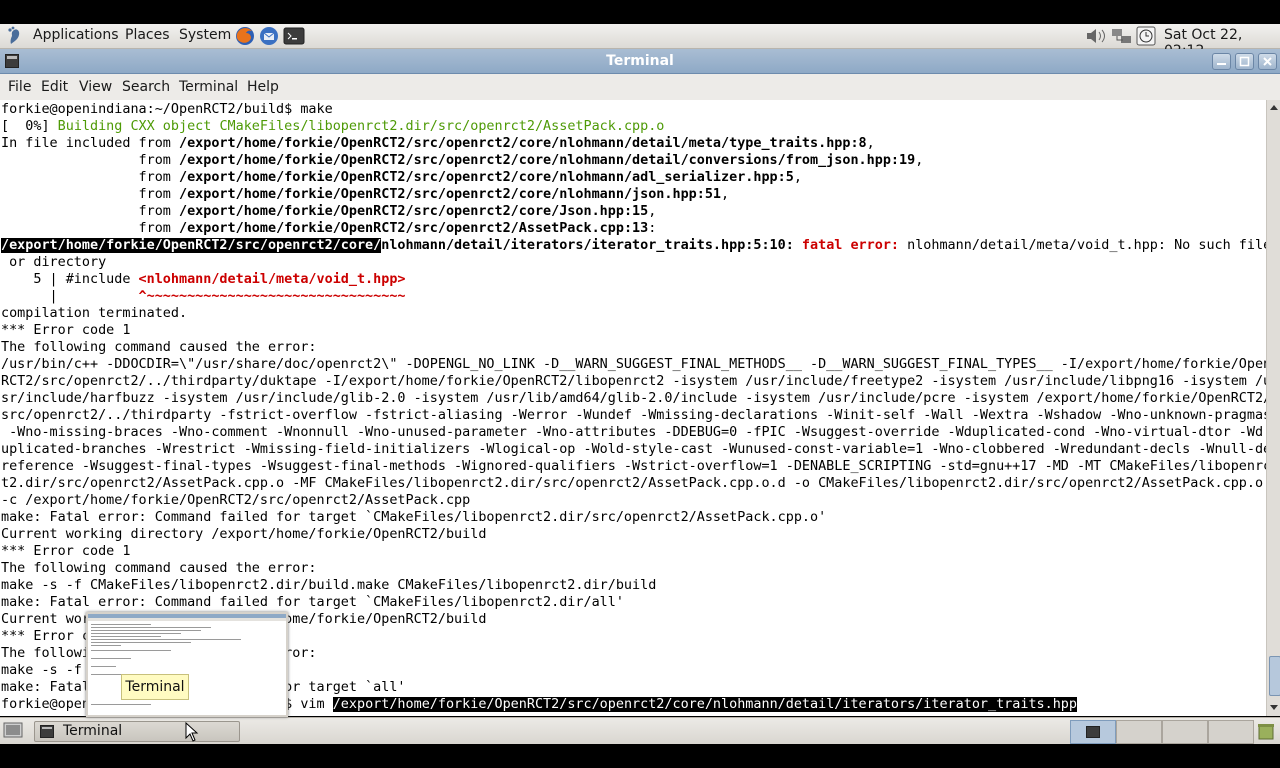 This screenshot has height=768, width=1280. What do you see at coordinates (294, 36) in the screenshot?
I see `terminal-launcher-icon` at bounding box center [294, 36].